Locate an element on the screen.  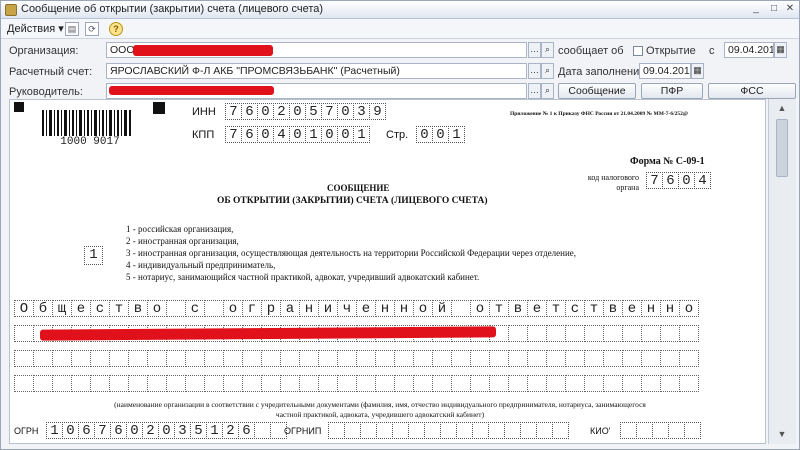
name-cell: б is located at coordinates (43, 308).